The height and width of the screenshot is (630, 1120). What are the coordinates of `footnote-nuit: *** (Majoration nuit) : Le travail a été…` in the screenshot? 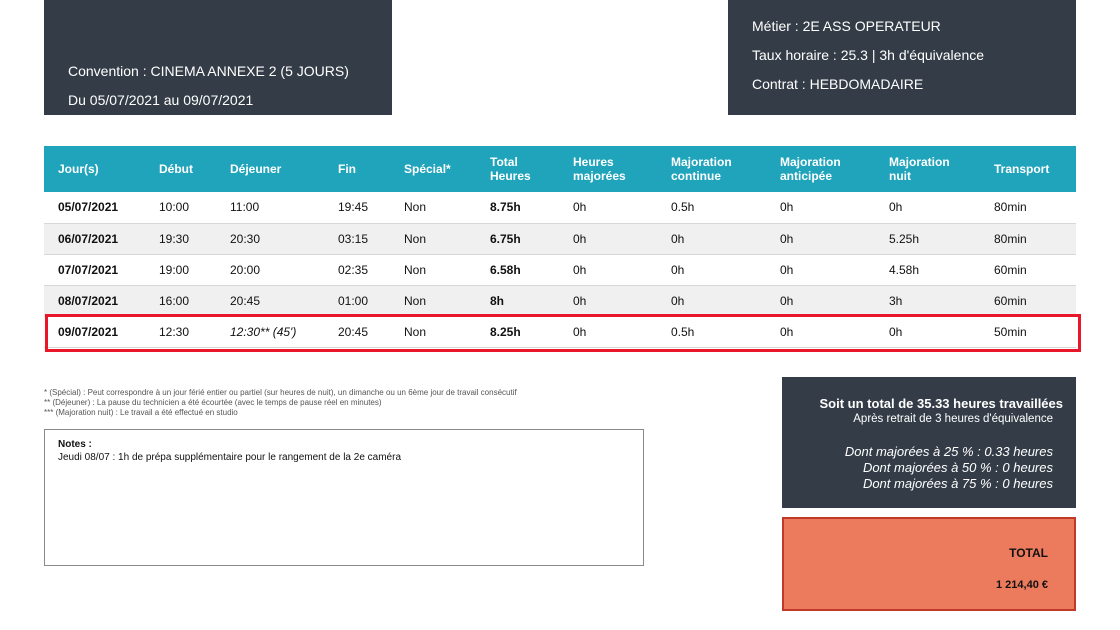 It's located at (141, 412).